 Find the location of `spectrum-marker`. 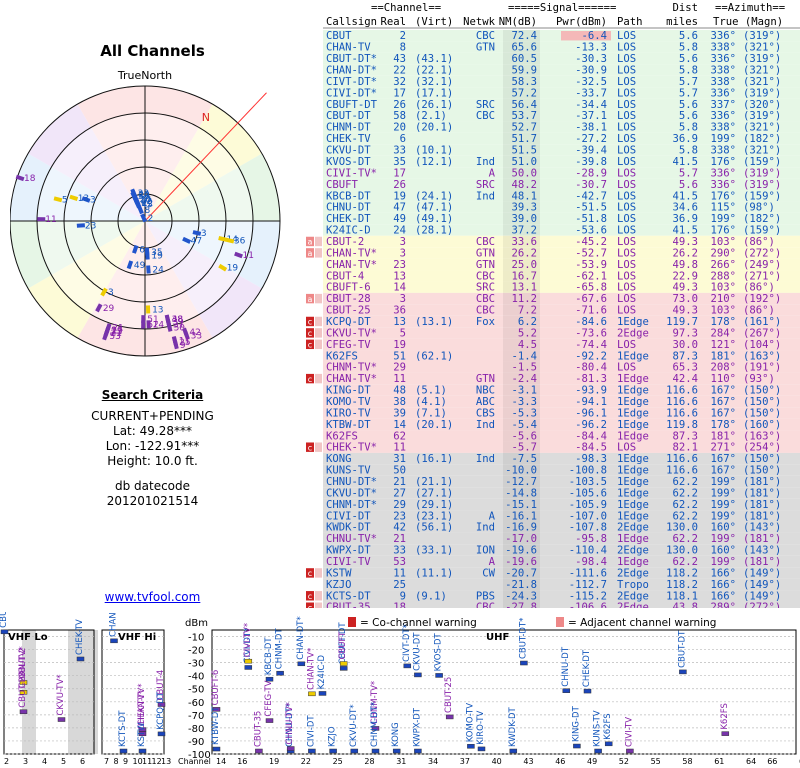

spectrum-marker is located at coordinates (407, 666).